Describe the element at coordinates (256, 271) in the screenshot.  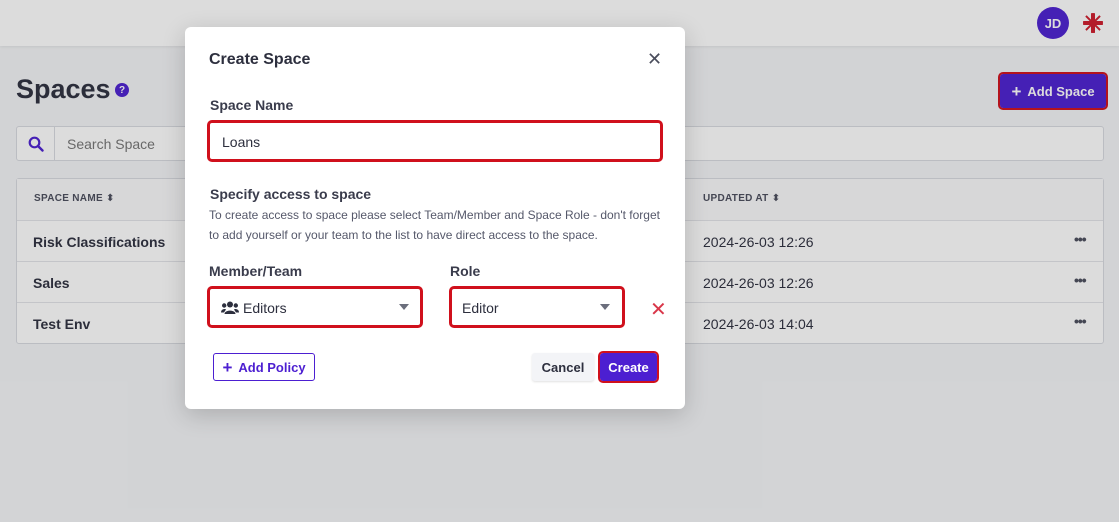
I see `member-team-label: Member/Team` at that location.